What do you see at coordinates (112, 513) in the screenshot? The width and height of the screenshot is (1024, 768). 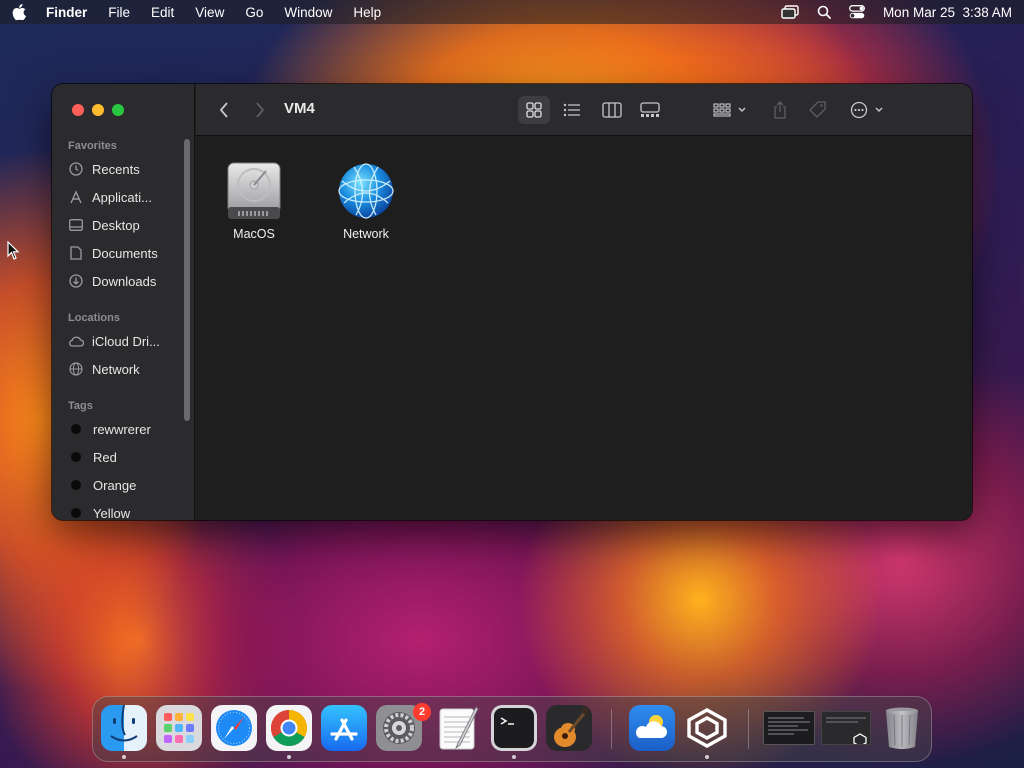 I see `sidebar-item-label: Yellow` at bounding box center [112, 513].